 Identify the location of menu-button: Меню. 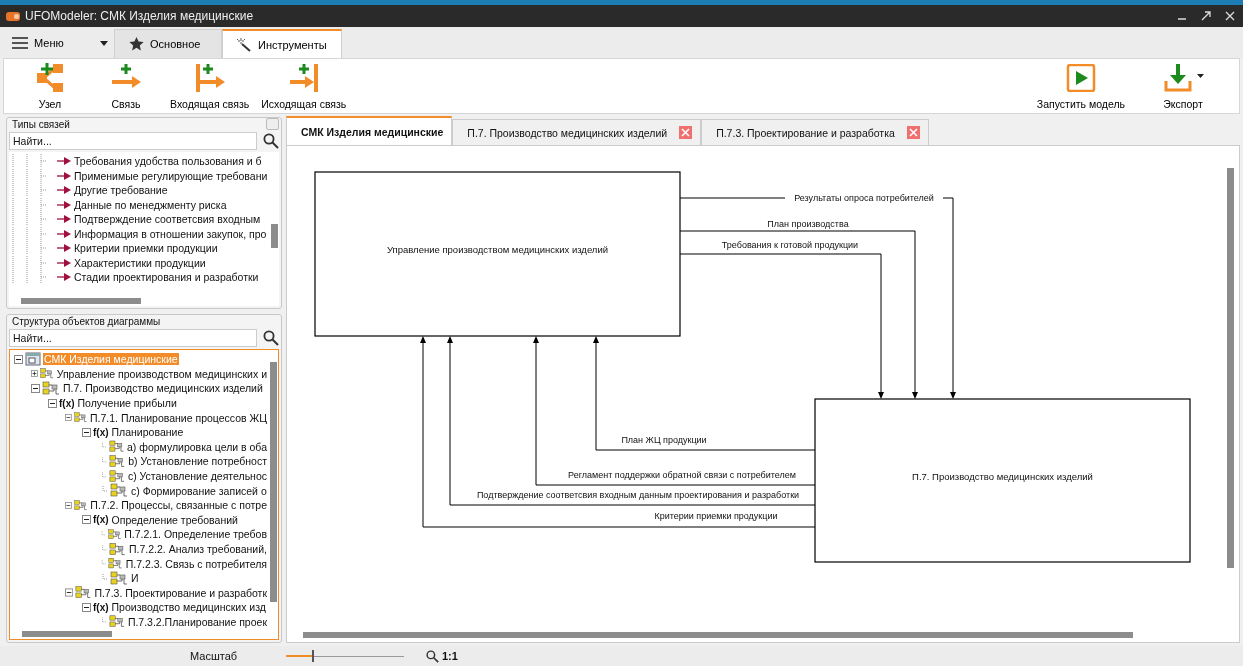
(60, 43).